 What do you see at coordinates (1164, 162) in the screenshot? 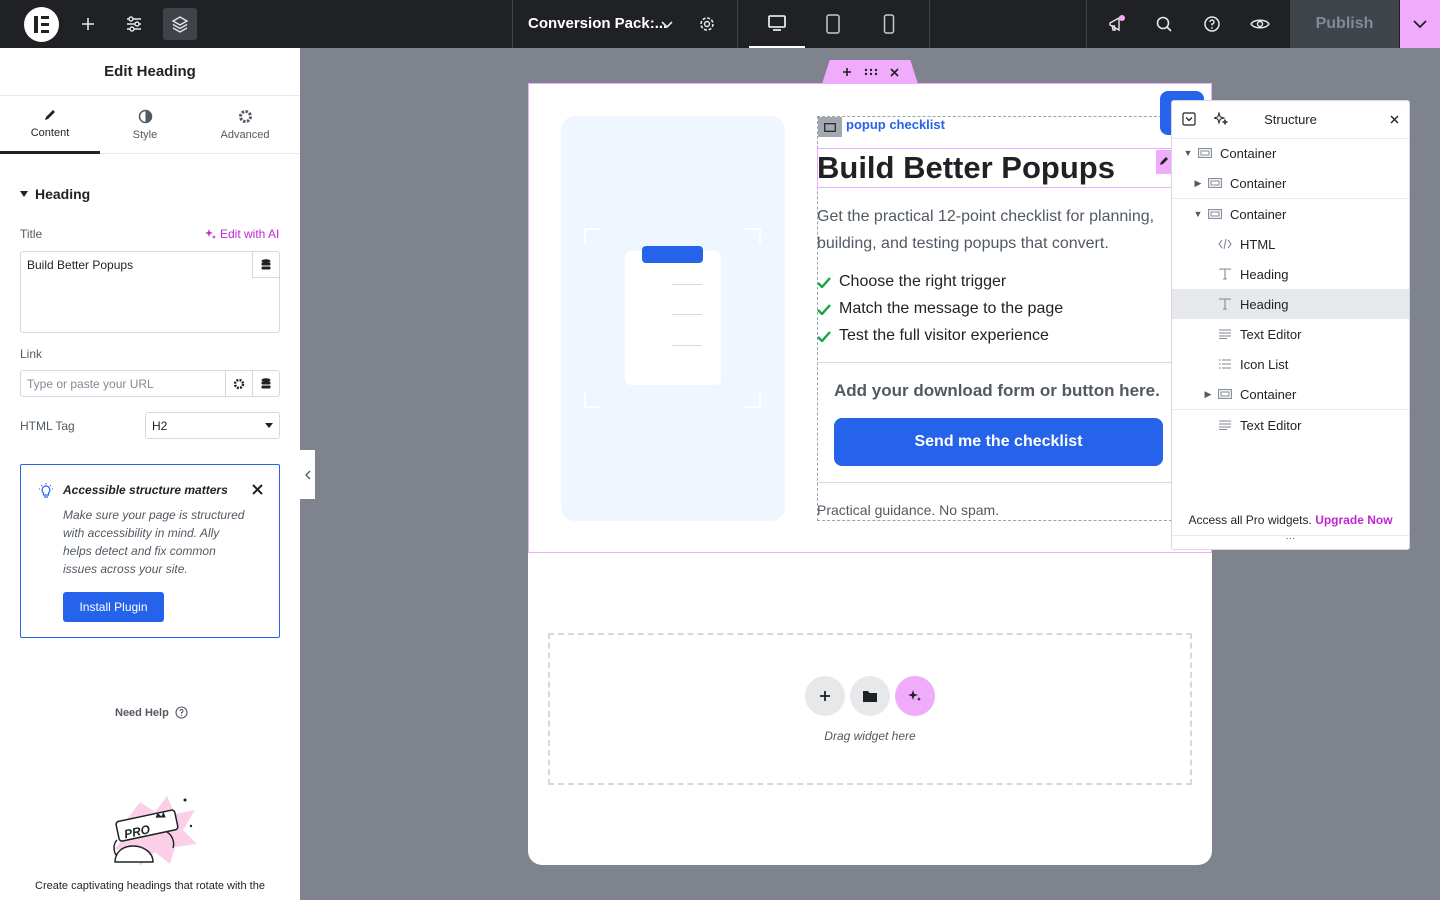
I see `edit-heading-pencil-icon` at bounding box center [1164, 162].